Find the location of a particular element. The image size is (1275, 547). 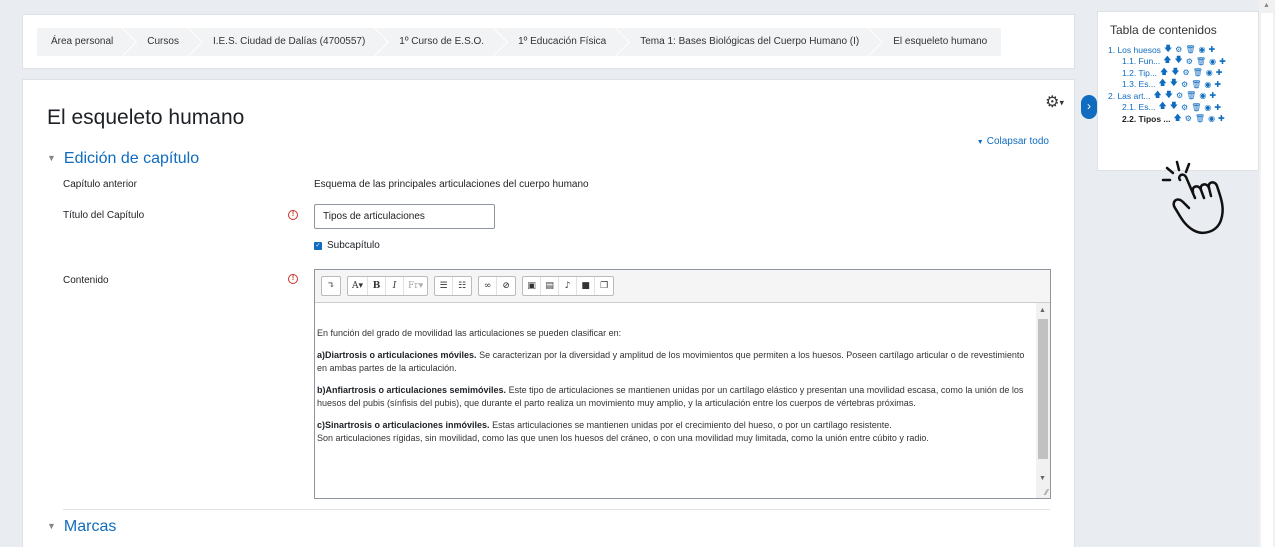

collapse-all-link: ▼ Colapsar todo is located at coordinates (1013, 141).